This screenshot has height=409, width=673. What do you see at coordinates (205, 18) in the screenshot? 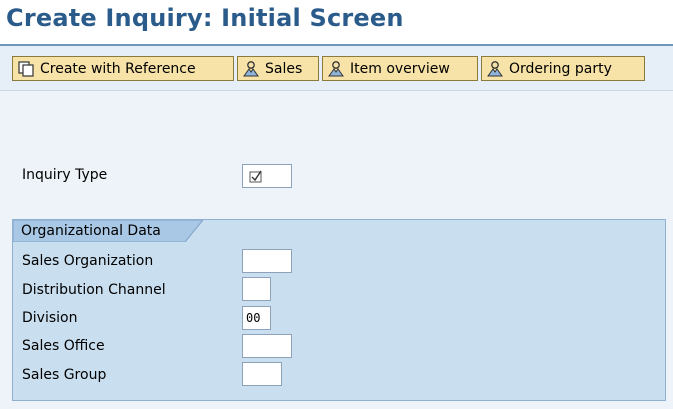
I see `page-title: Create Inquiry: Initial Screen` at bounding box center [205, 18].